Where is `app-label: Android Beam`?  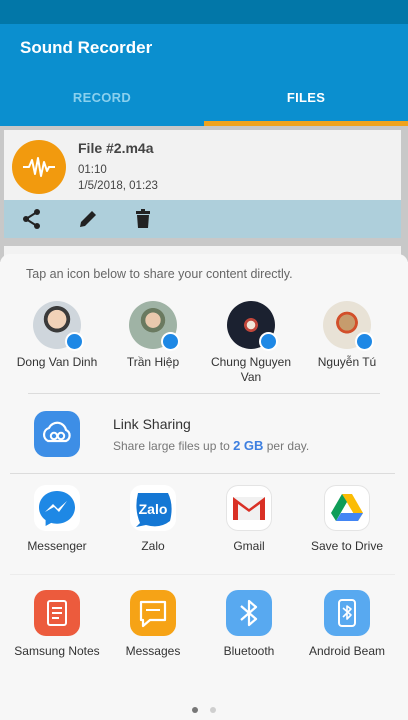 app-label: Android Beam is located at coordinates (347, 651).